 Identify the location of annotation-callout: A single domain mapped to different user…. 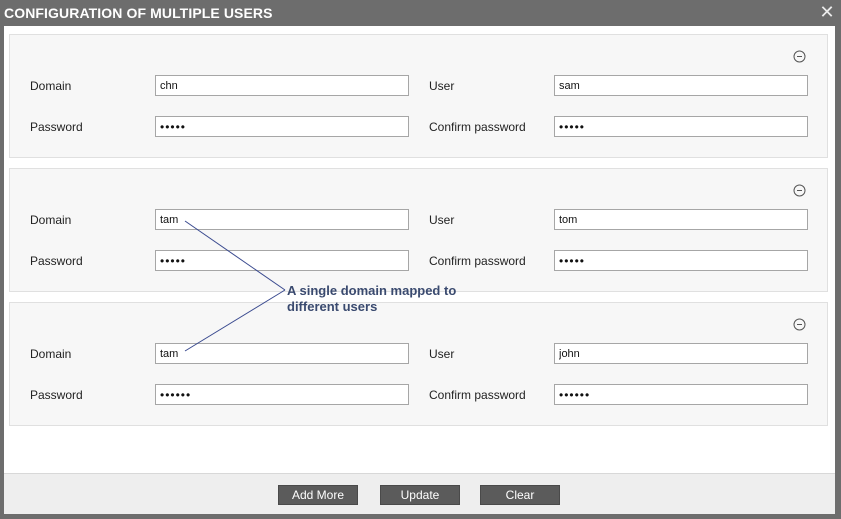
(372, 298).